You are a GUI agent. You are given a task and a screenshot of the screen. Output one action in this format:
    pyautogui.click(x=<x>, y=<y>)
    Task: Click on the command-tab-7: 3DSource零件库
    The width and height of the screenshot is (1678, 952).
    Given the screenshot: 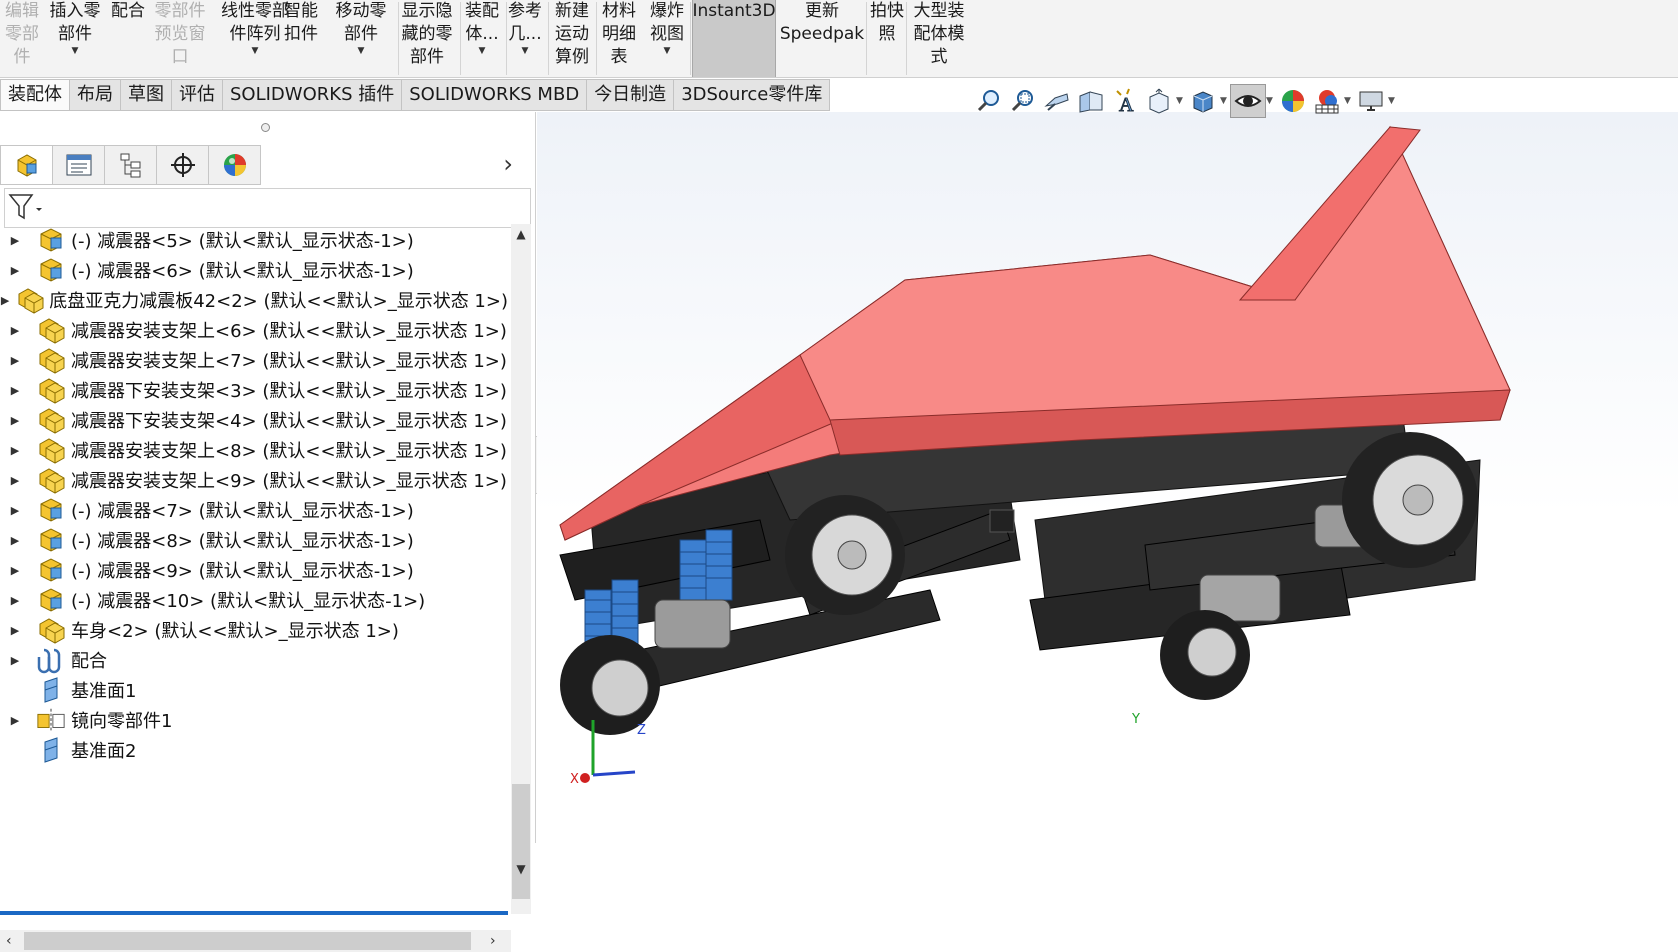 What is the action you would take?
    pyautogui.click(x=752, y=95)
    